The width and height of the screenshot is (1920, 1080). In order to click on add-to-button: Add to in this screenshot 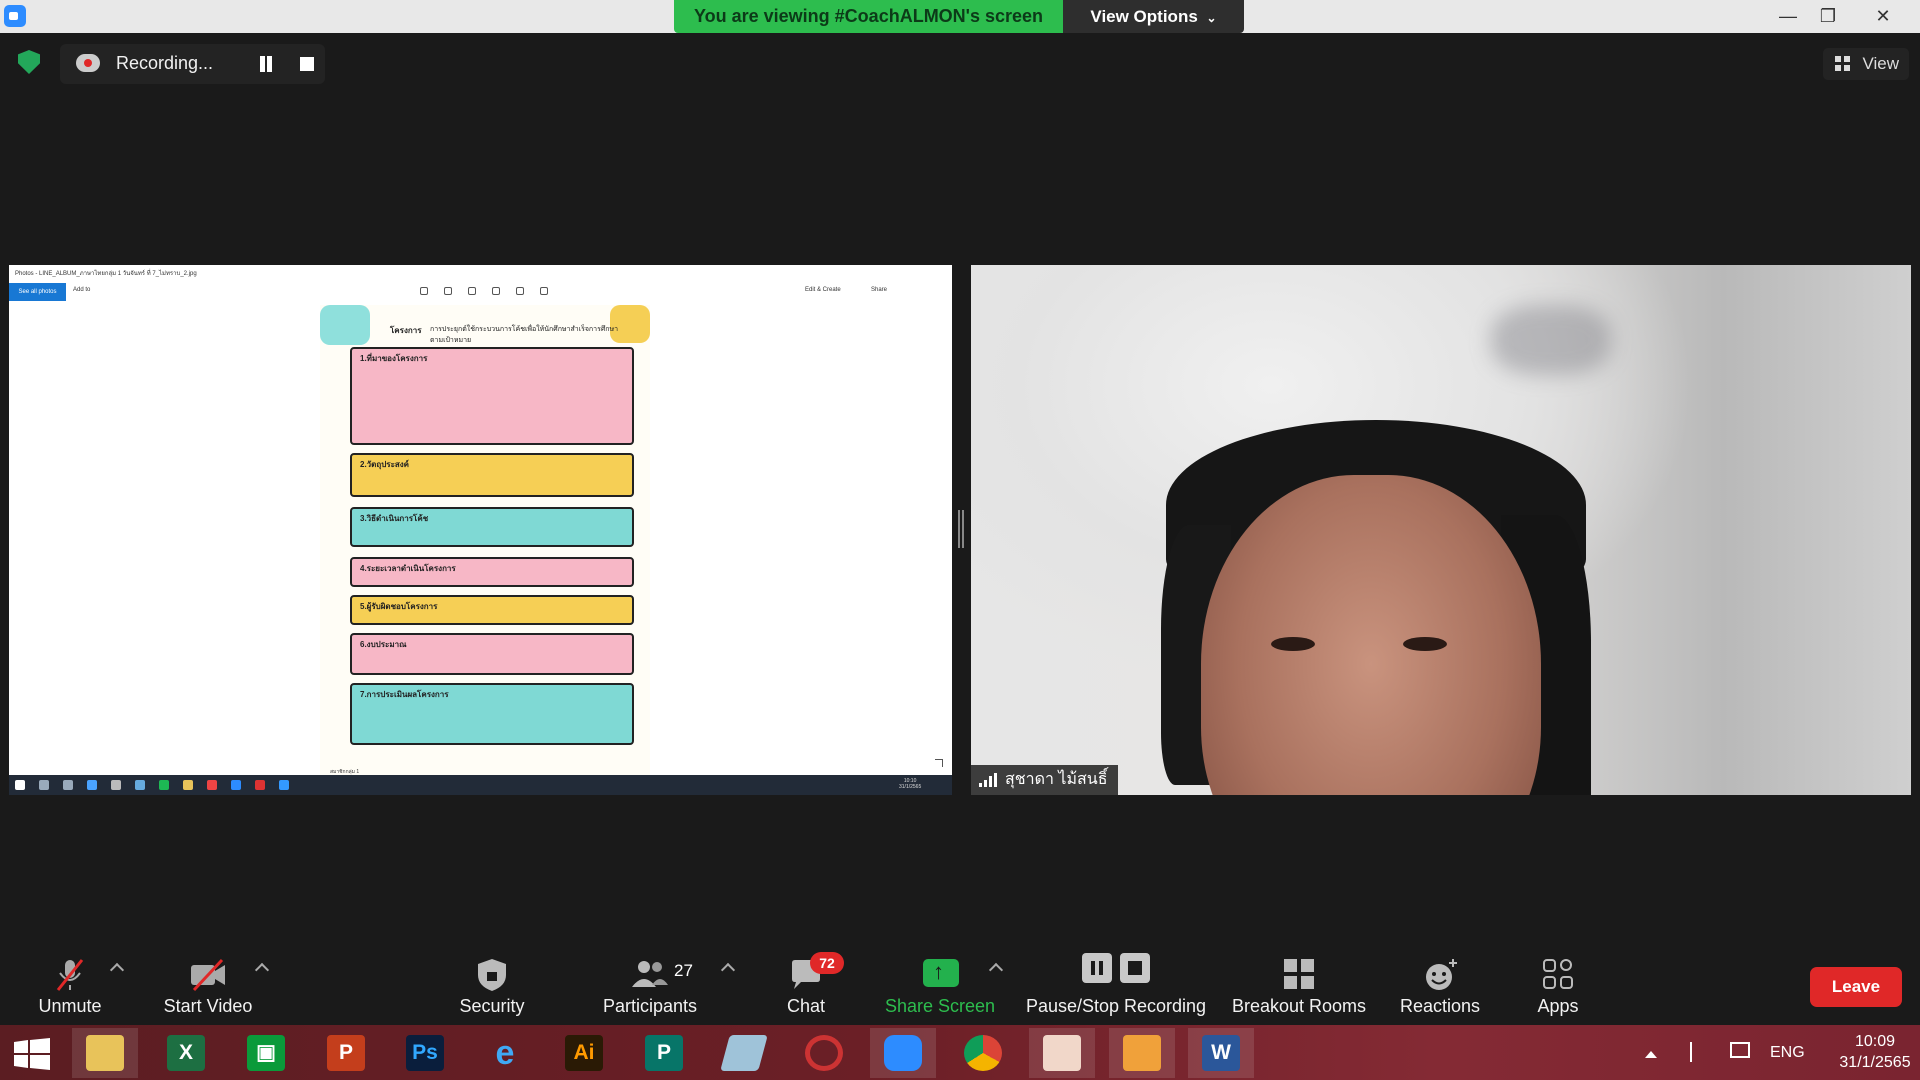, I will do `click(81, 290)`.